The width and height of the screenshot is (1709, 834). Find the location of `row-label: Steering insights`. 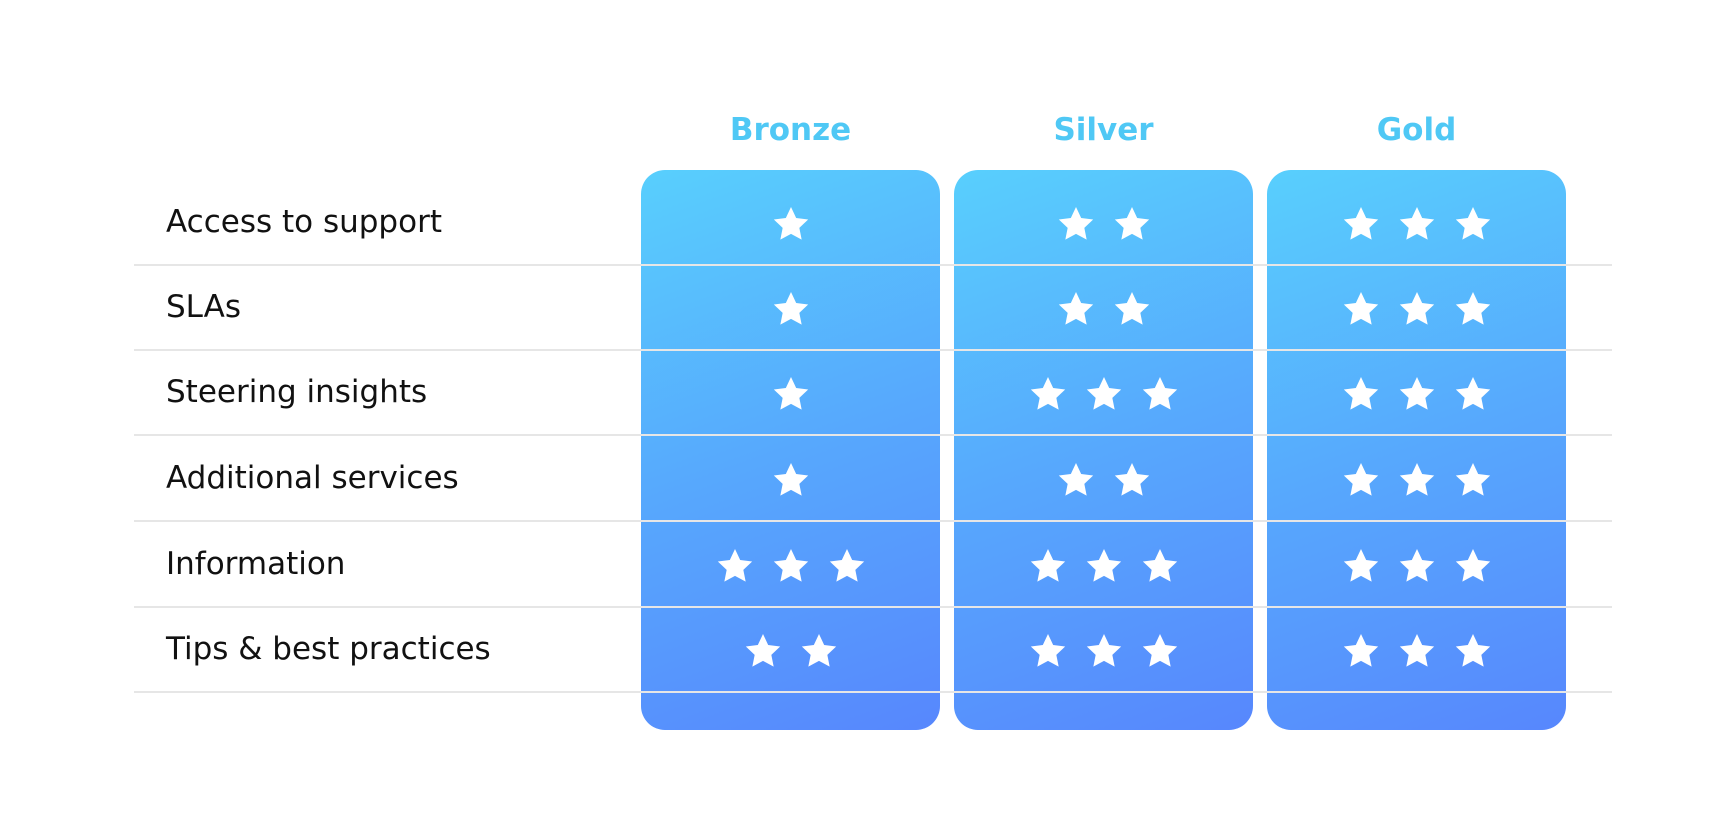

row-label: Steering insights is located at coordinates (297, 392).